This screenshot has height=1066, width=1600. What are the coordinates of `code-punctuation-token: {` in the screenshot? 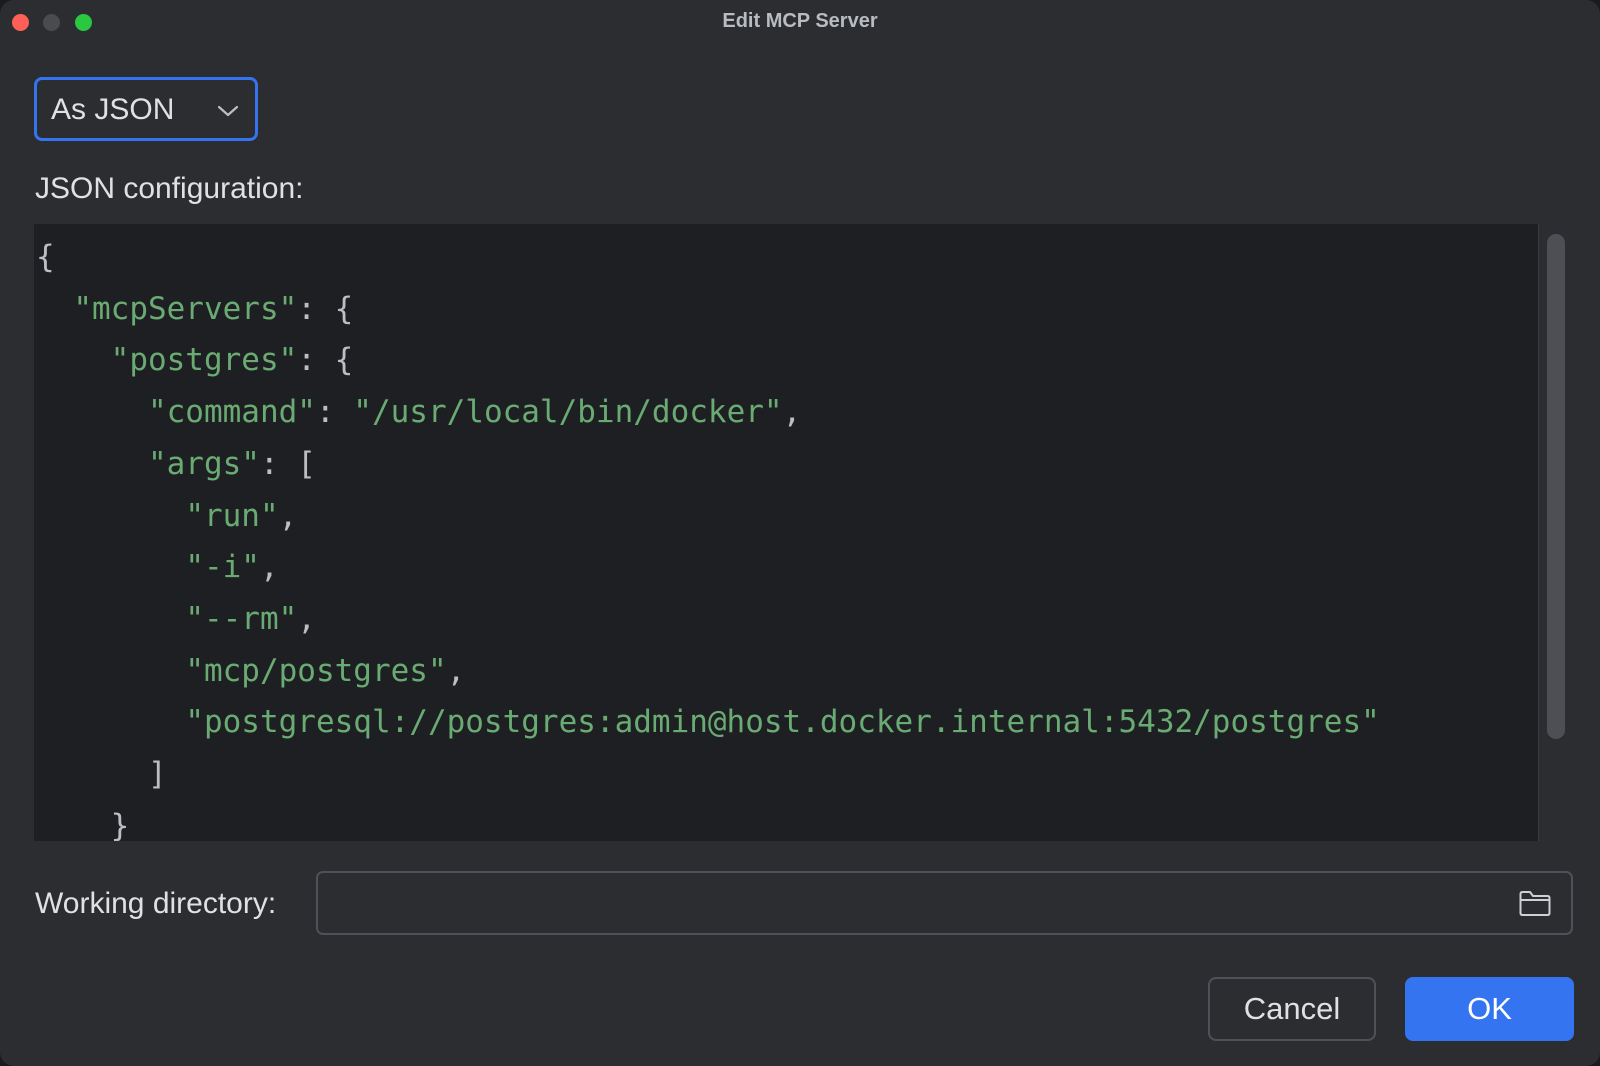 It's located at (45, 257).